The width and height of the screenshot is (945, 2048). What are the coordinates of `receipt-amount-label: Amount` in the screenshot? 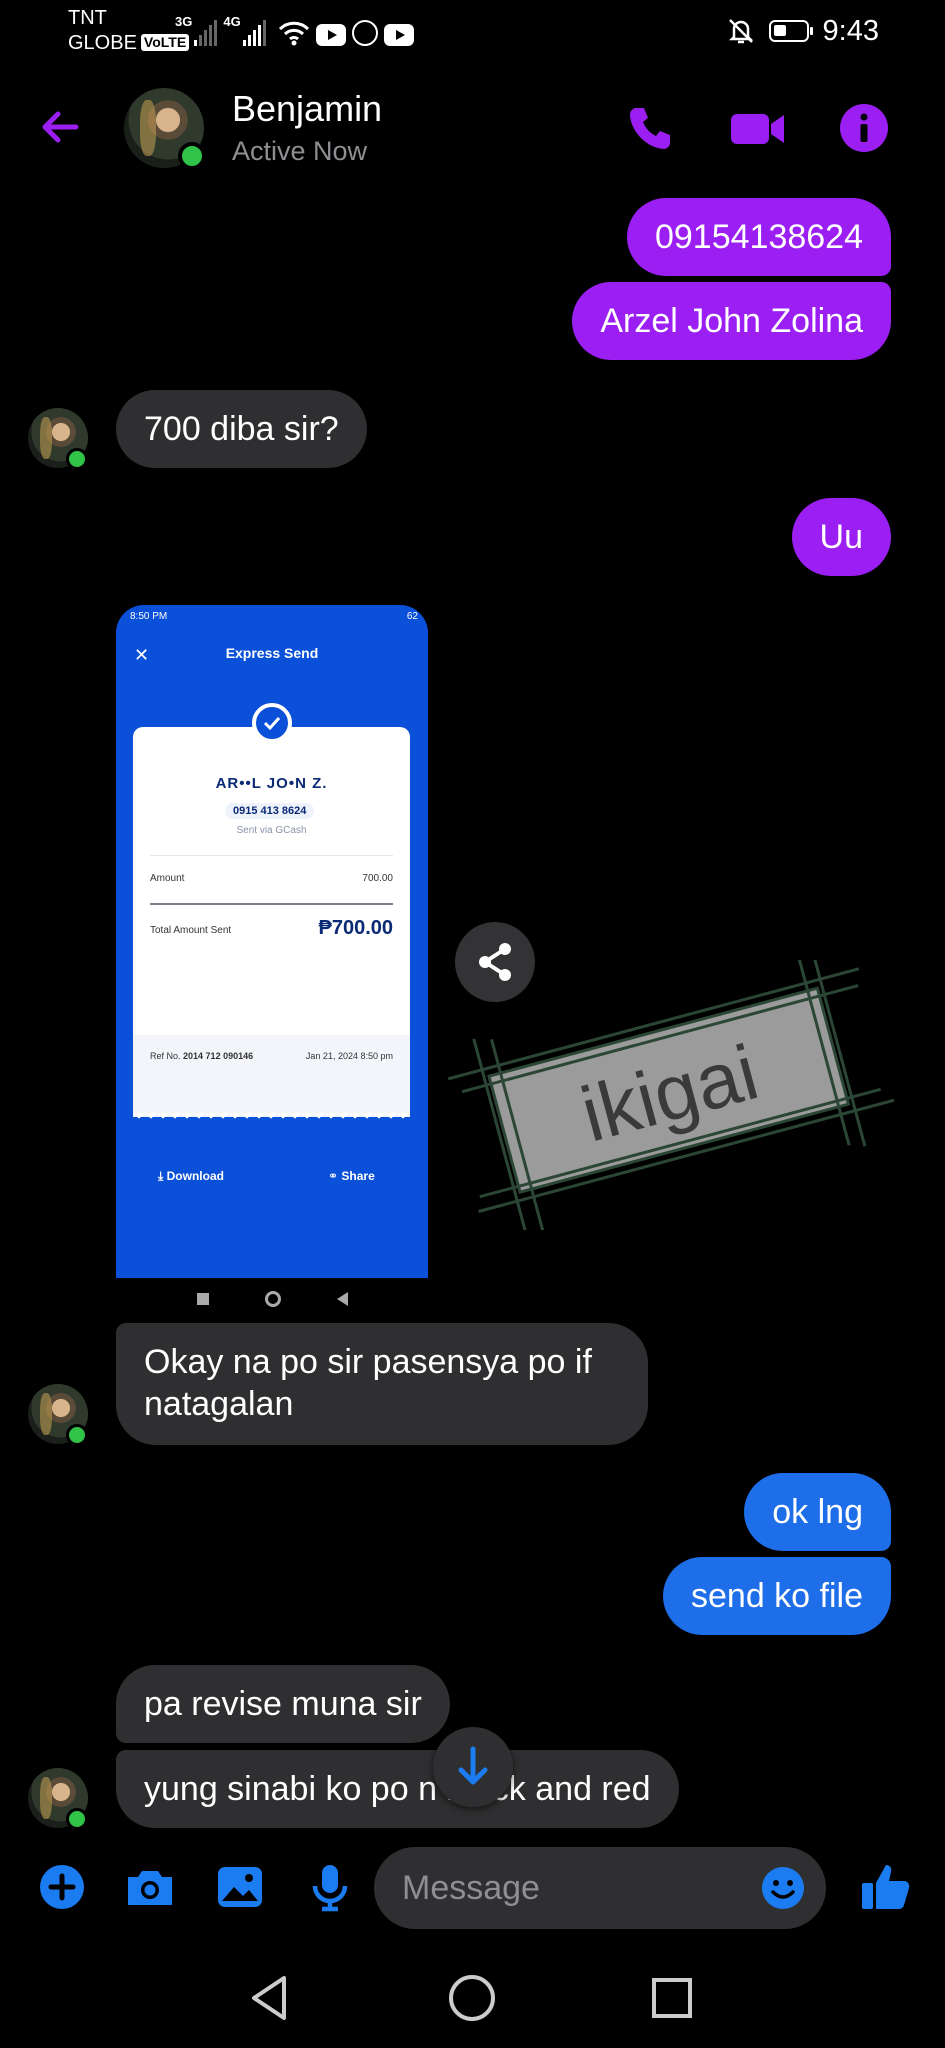 It's located at (167, 878).